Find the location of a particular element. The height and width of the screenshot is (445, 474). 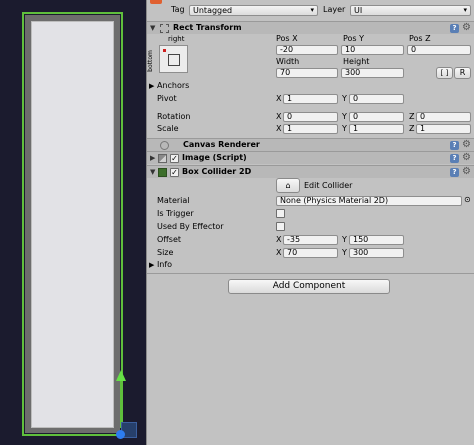

rect-transform-header: ▼ Rect Transform ? ⚙ is located at coordinates (310, 27).